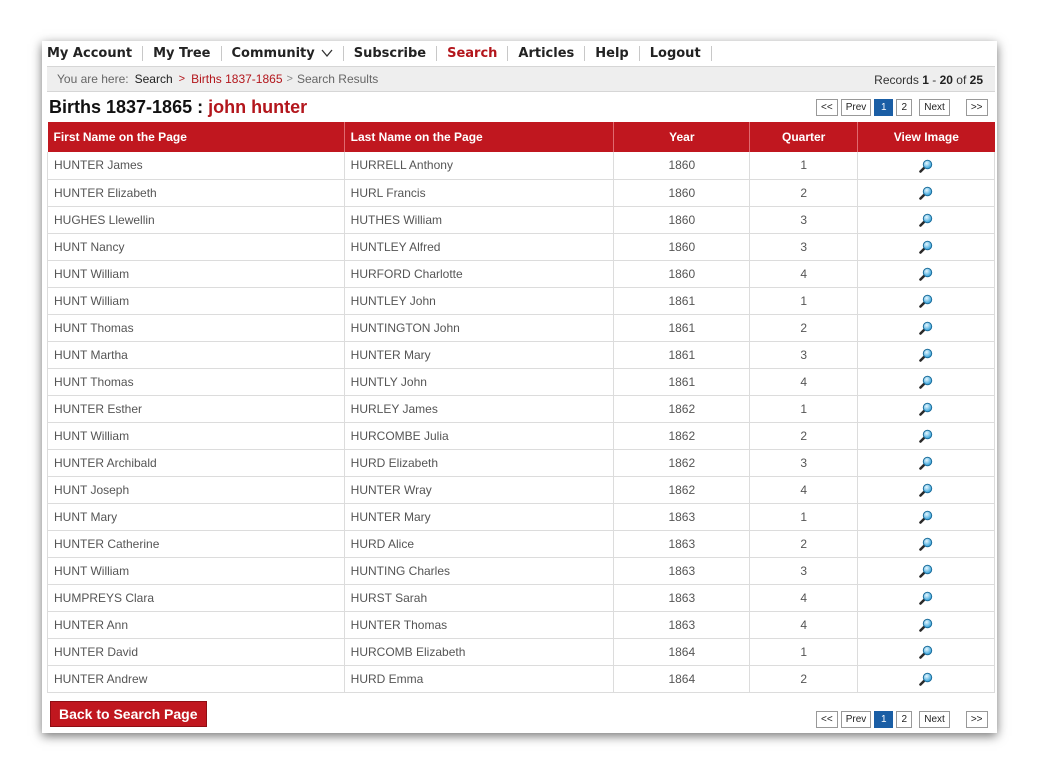 This screenshot has width=1038, height=774. I want to click on back-to-search-button: Back to Search Page, so click(128, 714).